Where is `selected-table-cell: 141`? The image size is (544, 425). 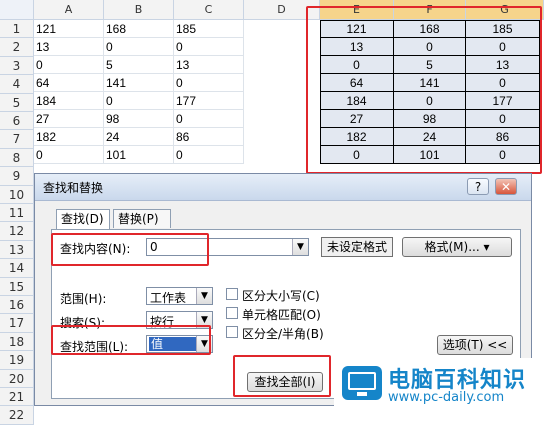
selected-table-cell: 141 is located at coordinates (430, 83).